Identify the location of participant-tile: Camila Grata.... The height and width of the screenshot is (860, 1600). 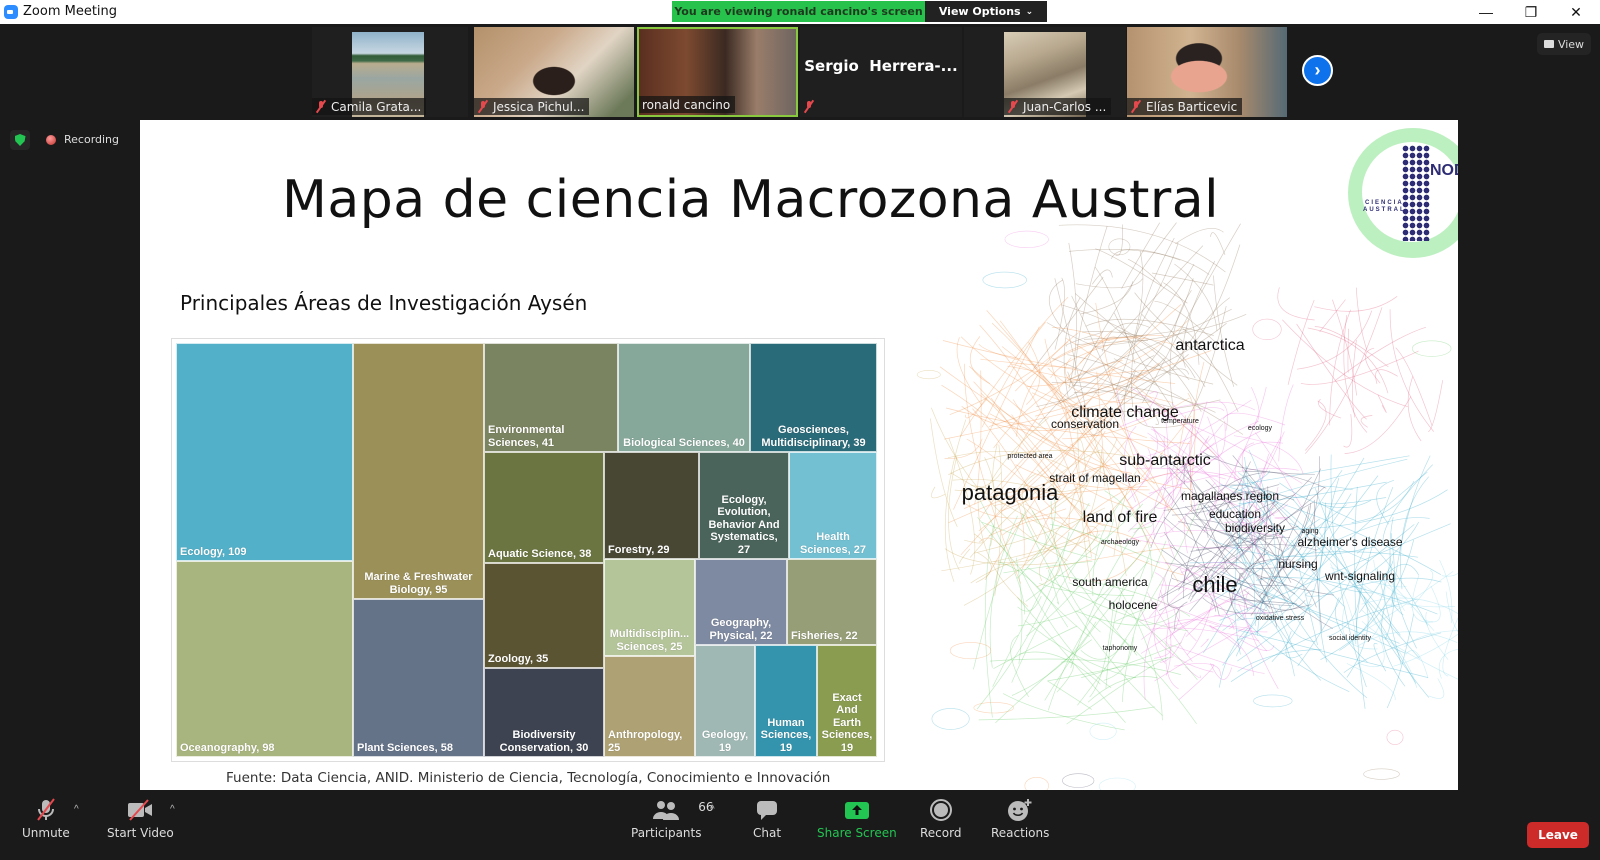
(390, 72).